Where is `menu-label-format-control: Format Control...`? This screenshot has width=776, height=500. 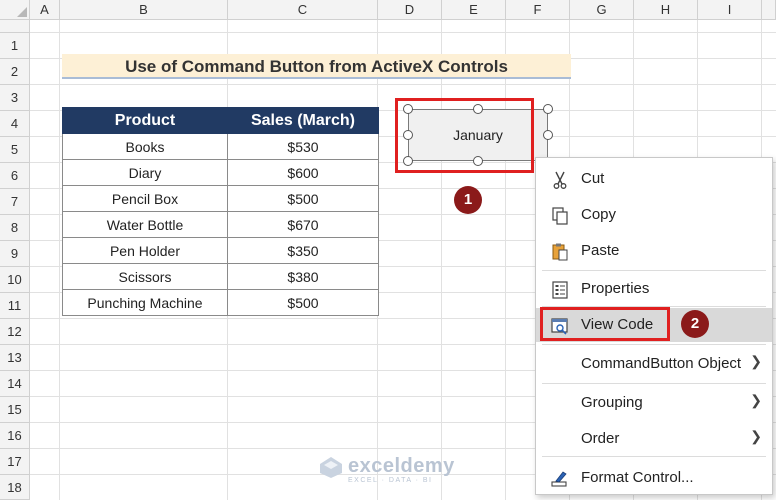 menu-label-format-control: Format Control... is located at coordinates (637, 477).